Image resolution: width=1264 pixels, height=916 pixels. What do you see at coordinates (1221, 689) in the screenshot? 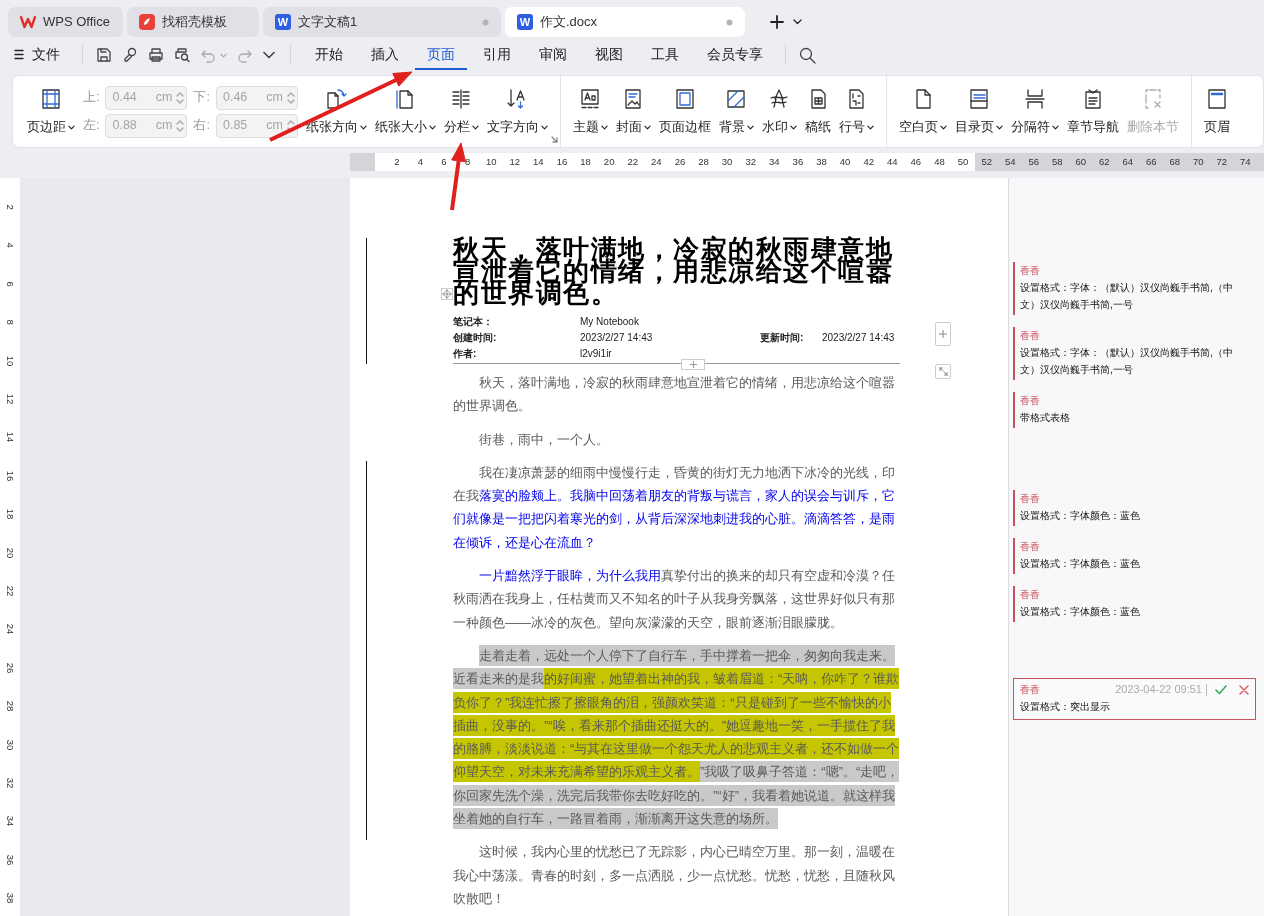
I see `check-icon` at bounding box center [1221, 689].